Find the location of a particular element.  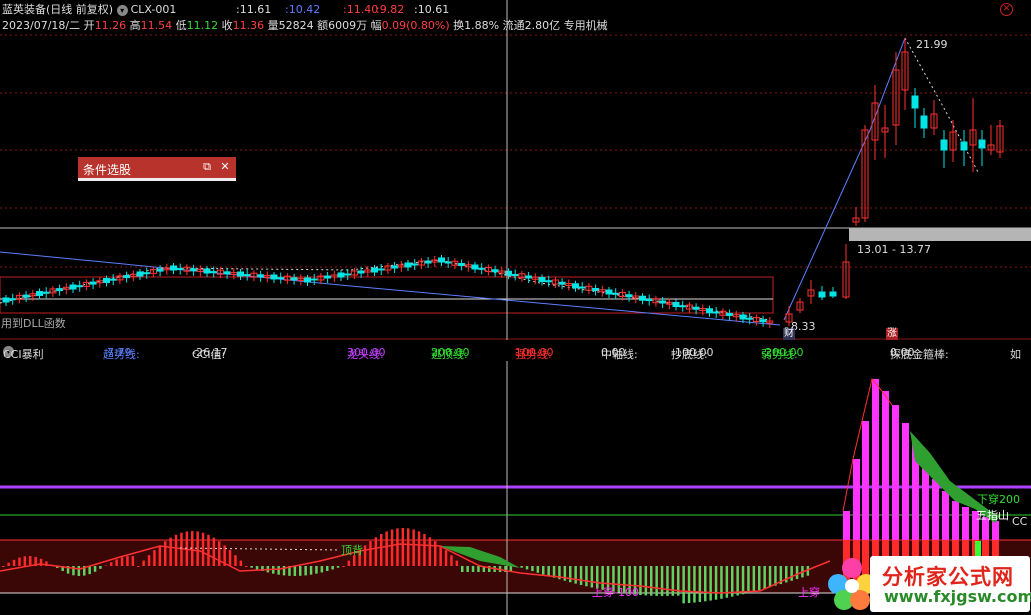

open-value: 11.26 is located at coordinates (110, 25).